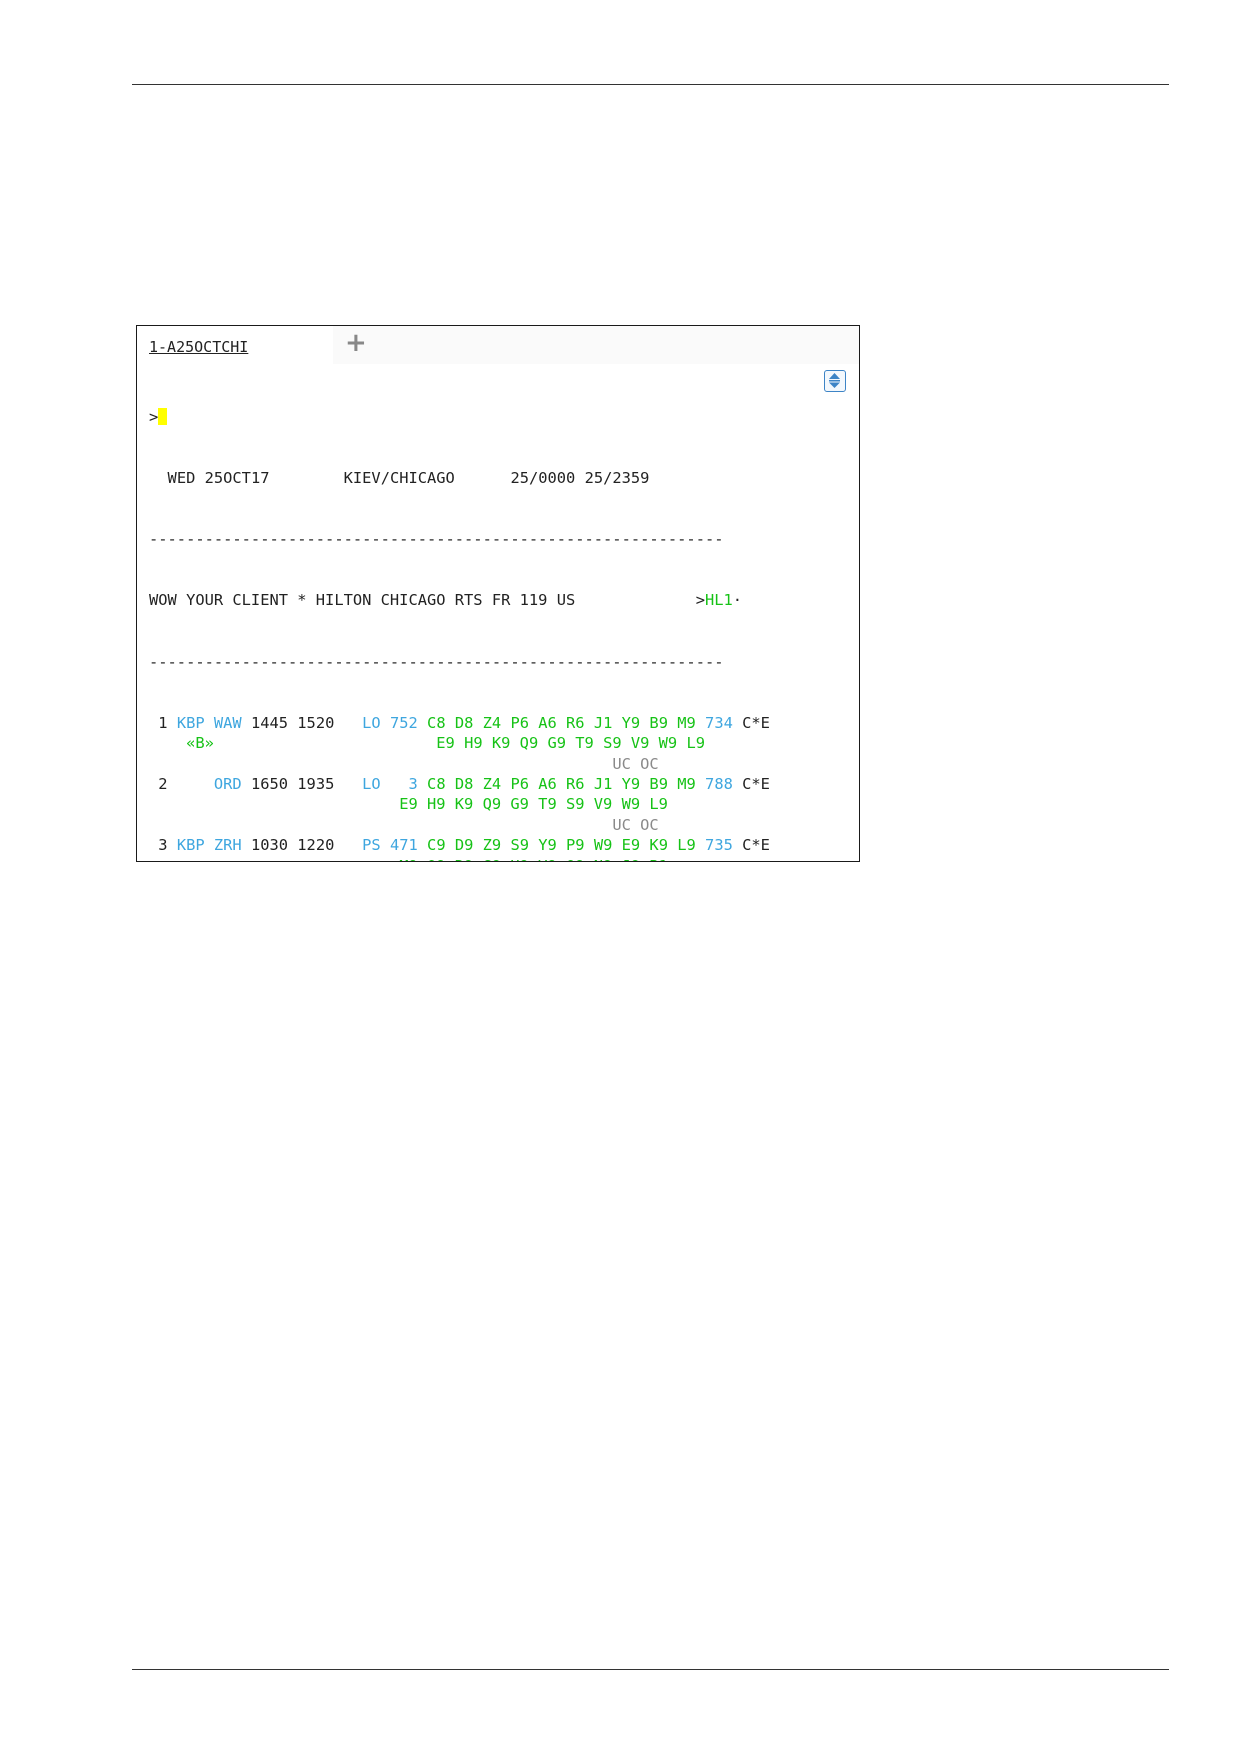 The height and width of the screenshot is (1754, 1239). Describe the element at coordinates (484, 478) in the screenshot. I see `availability-header: WED 25OCT17 KIEV/CHICAGO 25/0000 25/2359` at that location.